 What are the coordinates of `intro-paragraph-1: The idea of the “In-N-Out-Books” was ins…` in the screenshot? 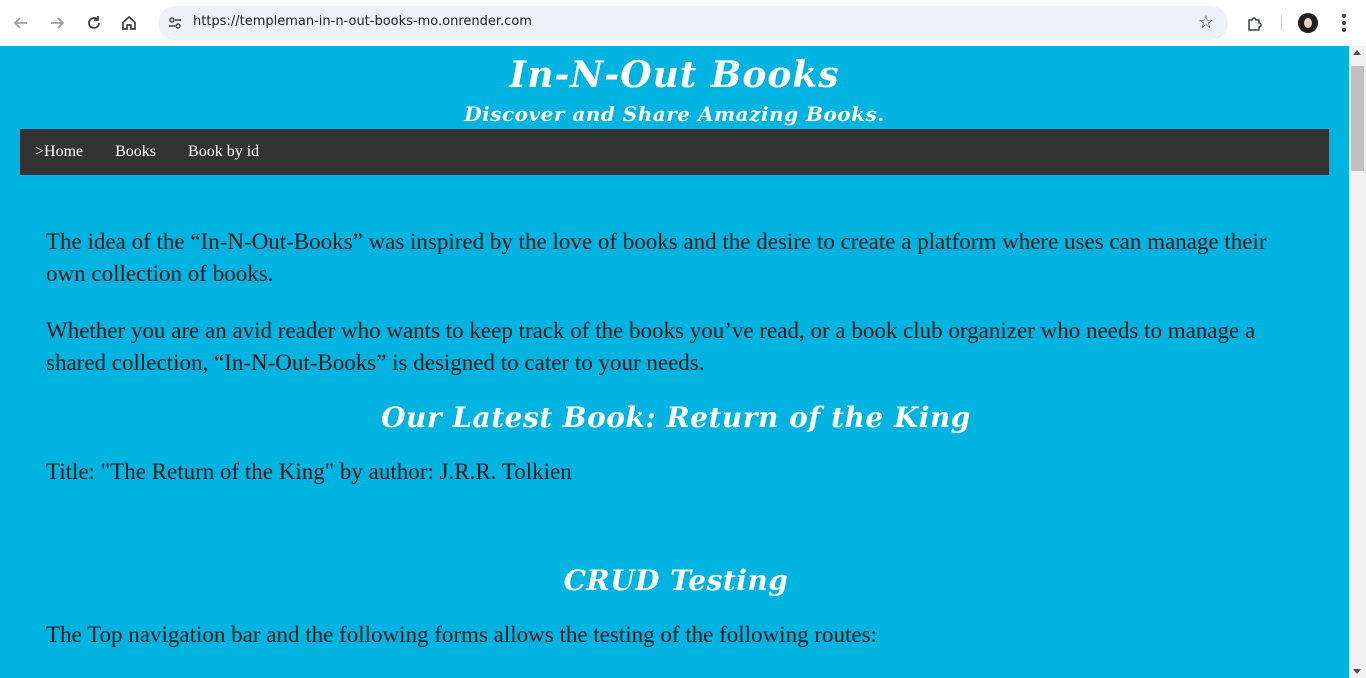 It's located at (656, 257).